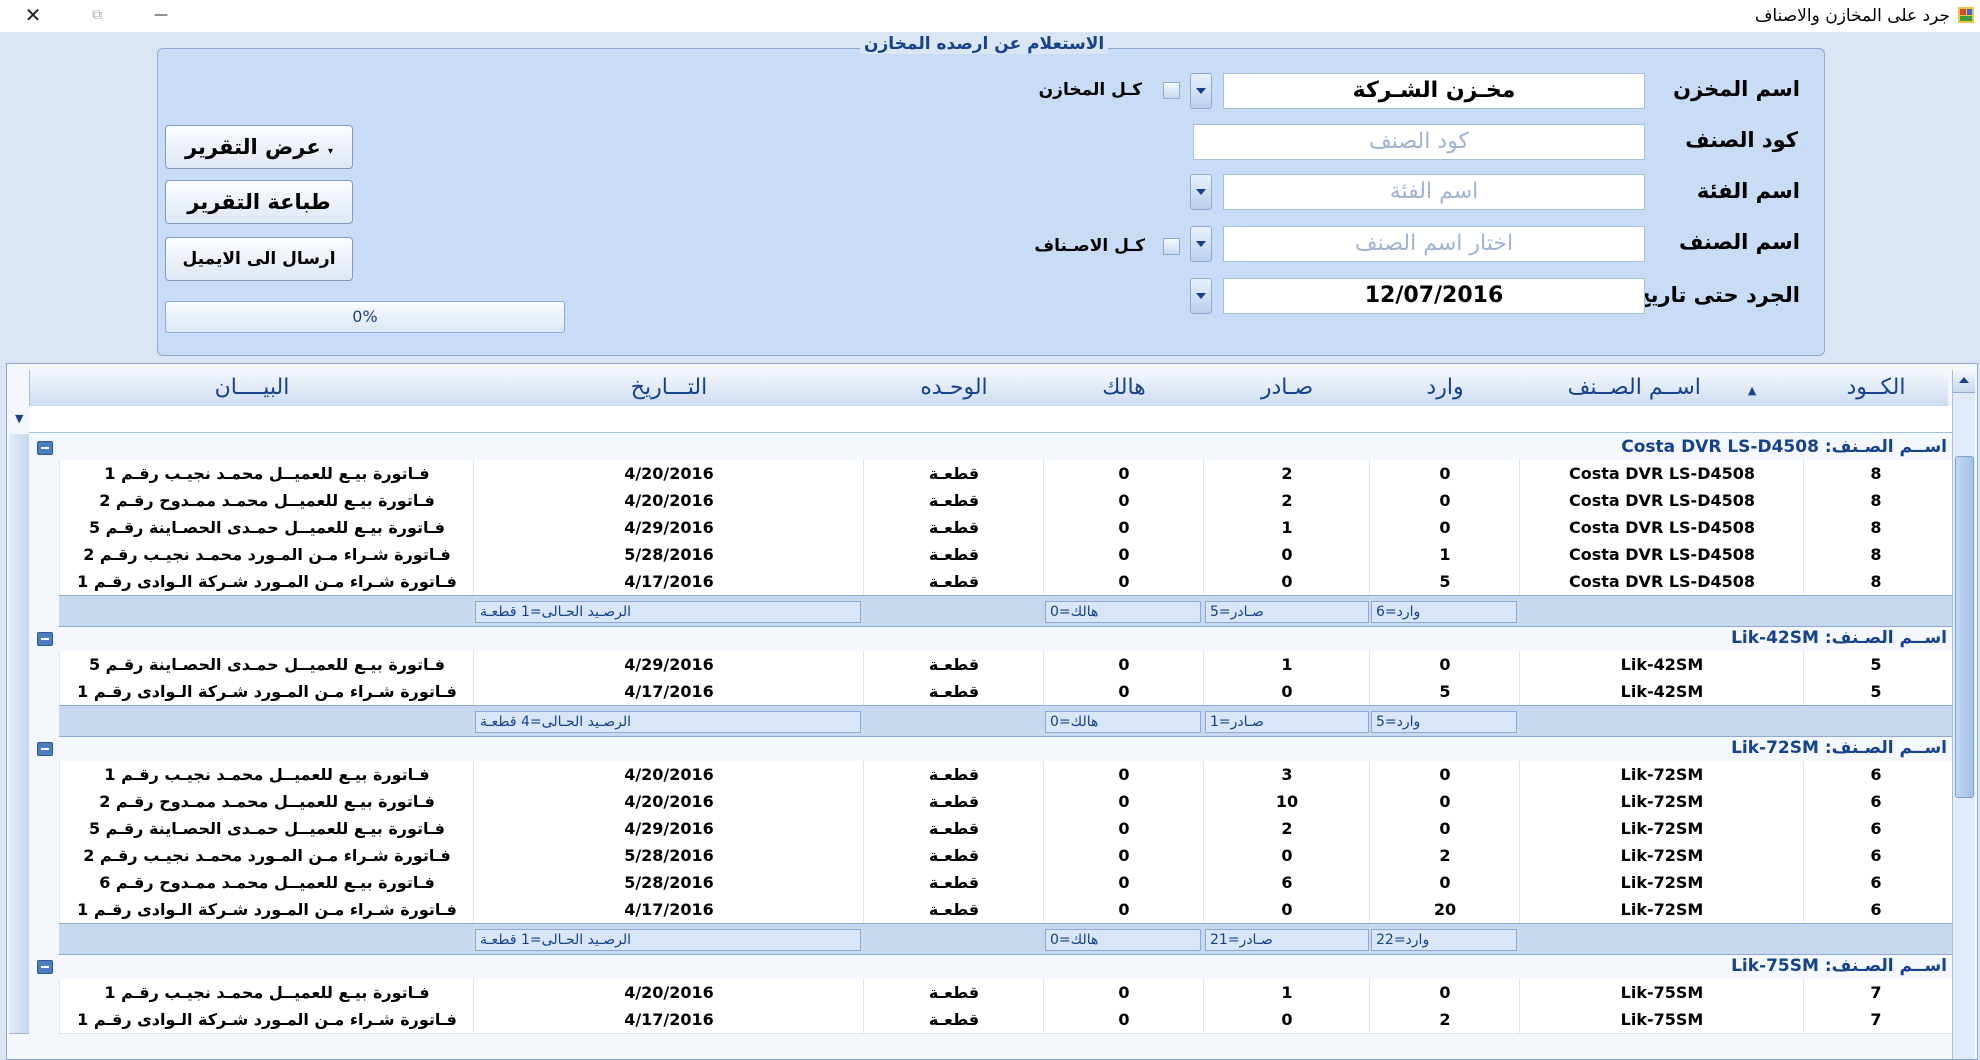  I want to click on item-code-input: كود الصنف, so click(1419, 142).